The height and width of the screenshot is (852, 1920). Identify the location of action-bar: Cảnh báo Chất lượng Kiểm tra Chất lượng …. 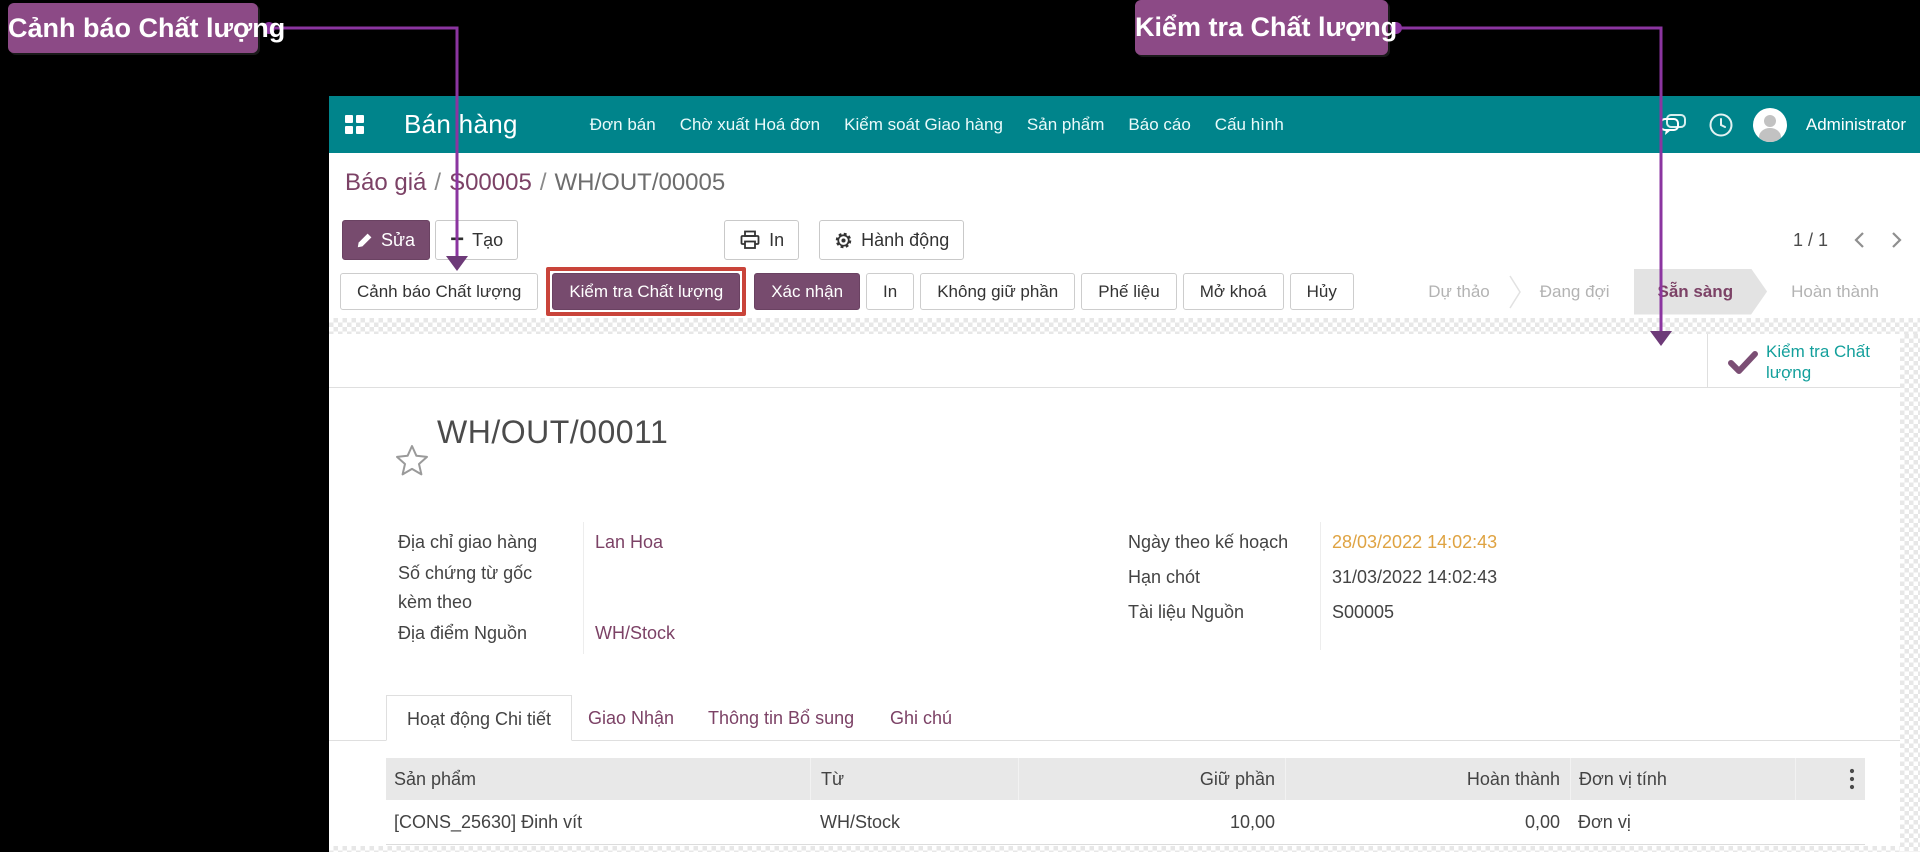
(1124, 291).